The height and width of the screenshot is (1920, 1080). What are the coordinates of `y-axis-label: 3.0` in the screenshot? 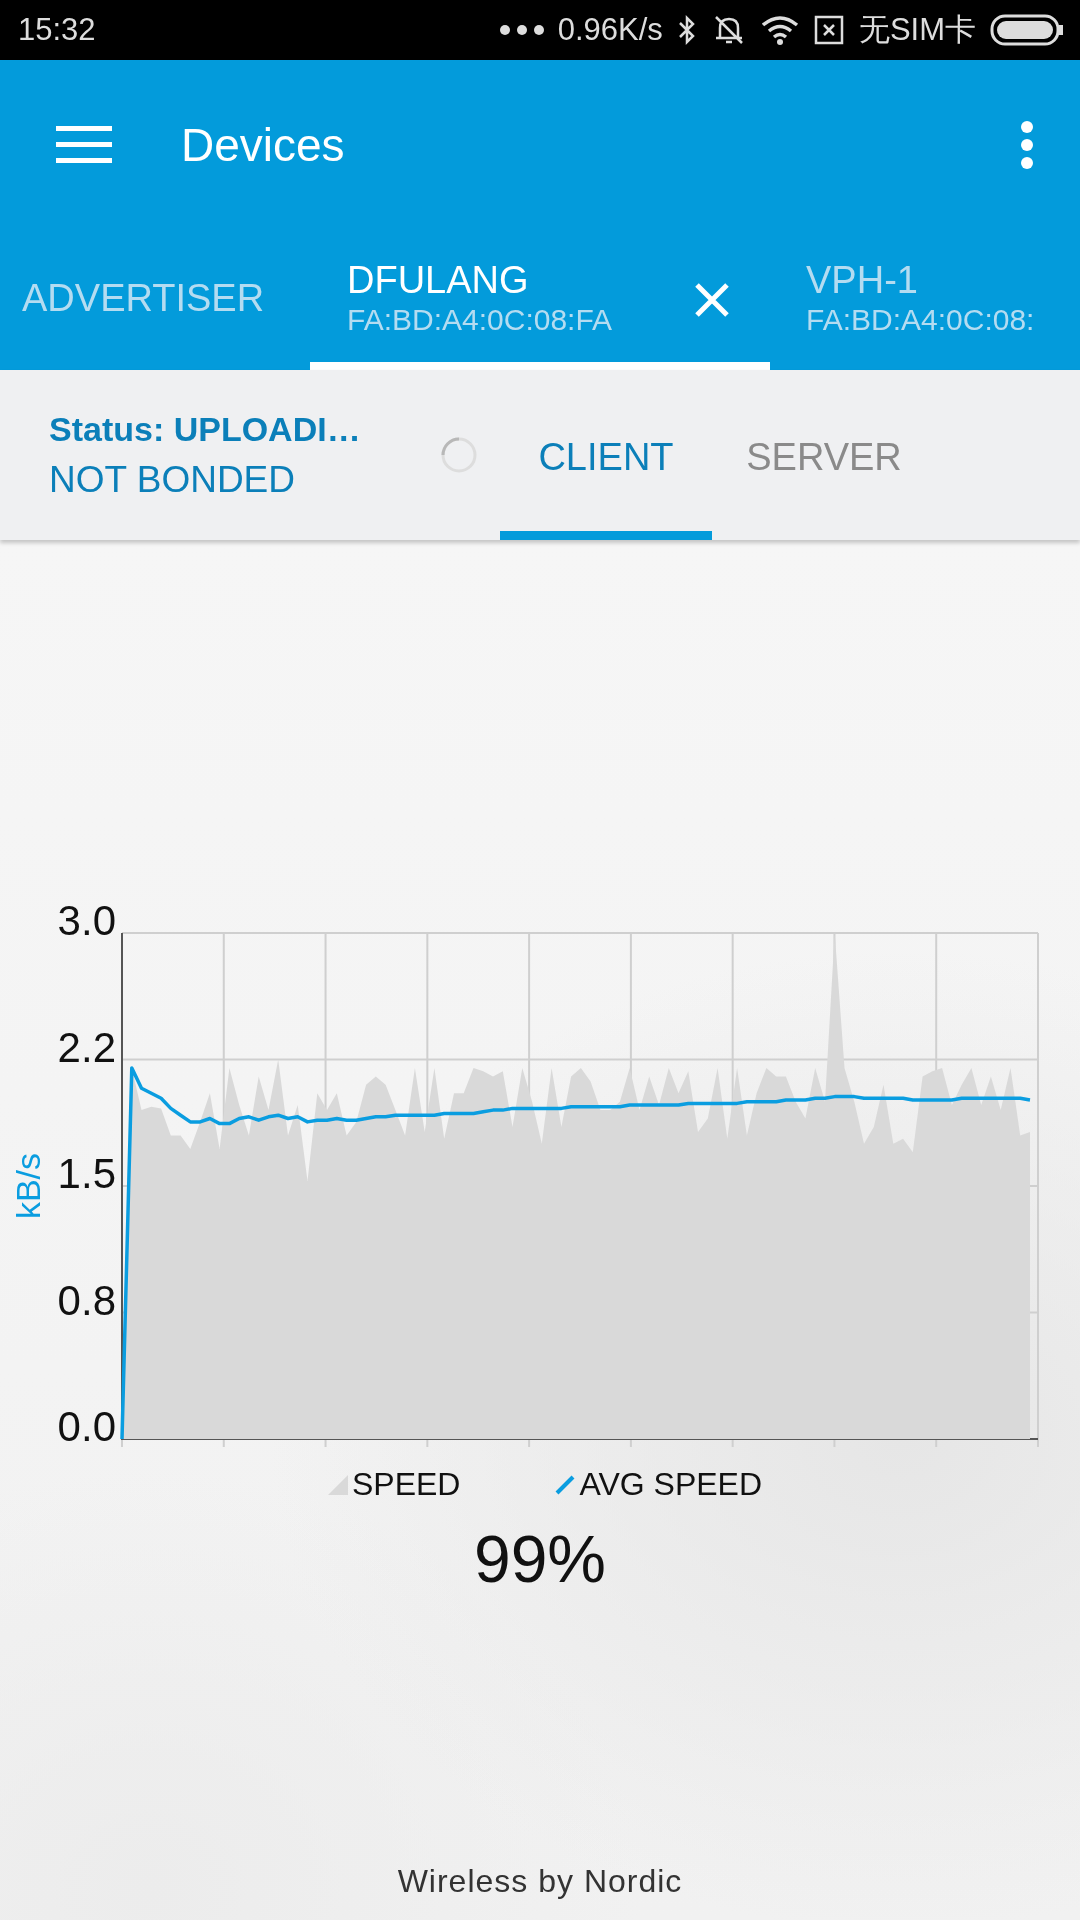 It's located at (86, 920).